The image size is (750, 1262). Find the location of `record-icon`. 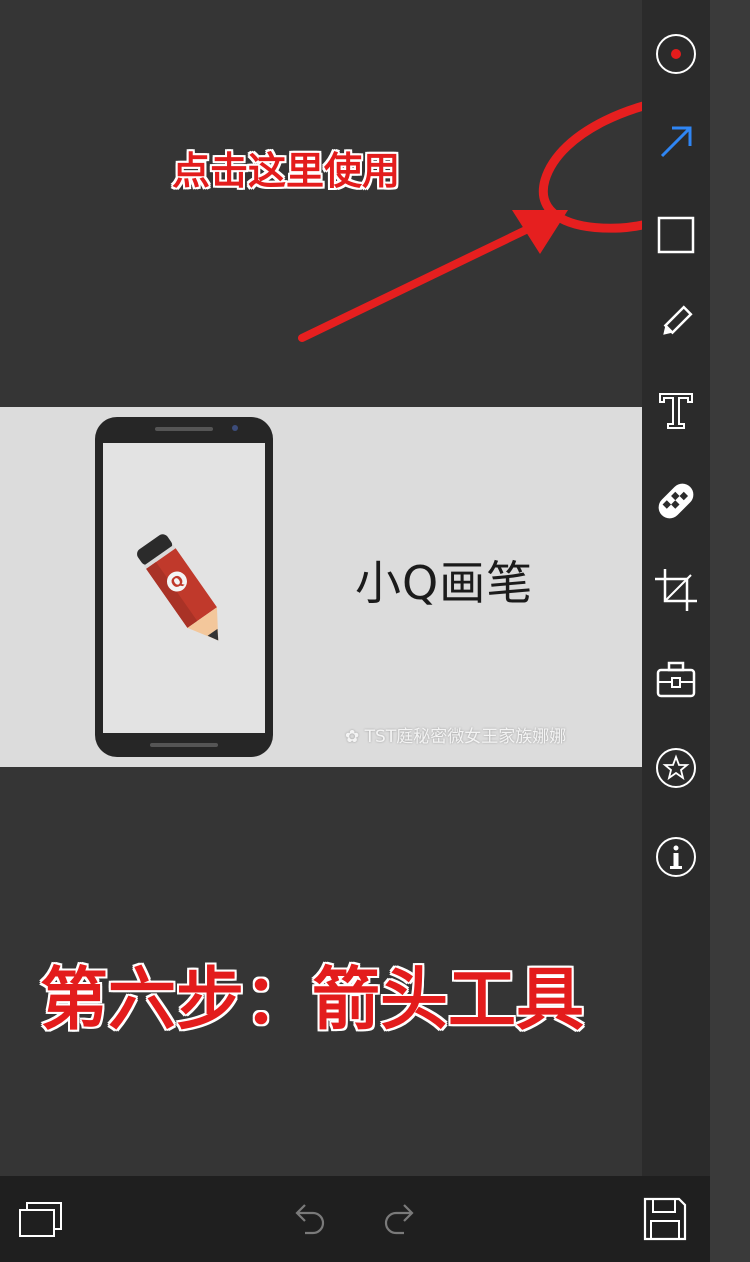

record-icon is located at coordinates (676, 54).